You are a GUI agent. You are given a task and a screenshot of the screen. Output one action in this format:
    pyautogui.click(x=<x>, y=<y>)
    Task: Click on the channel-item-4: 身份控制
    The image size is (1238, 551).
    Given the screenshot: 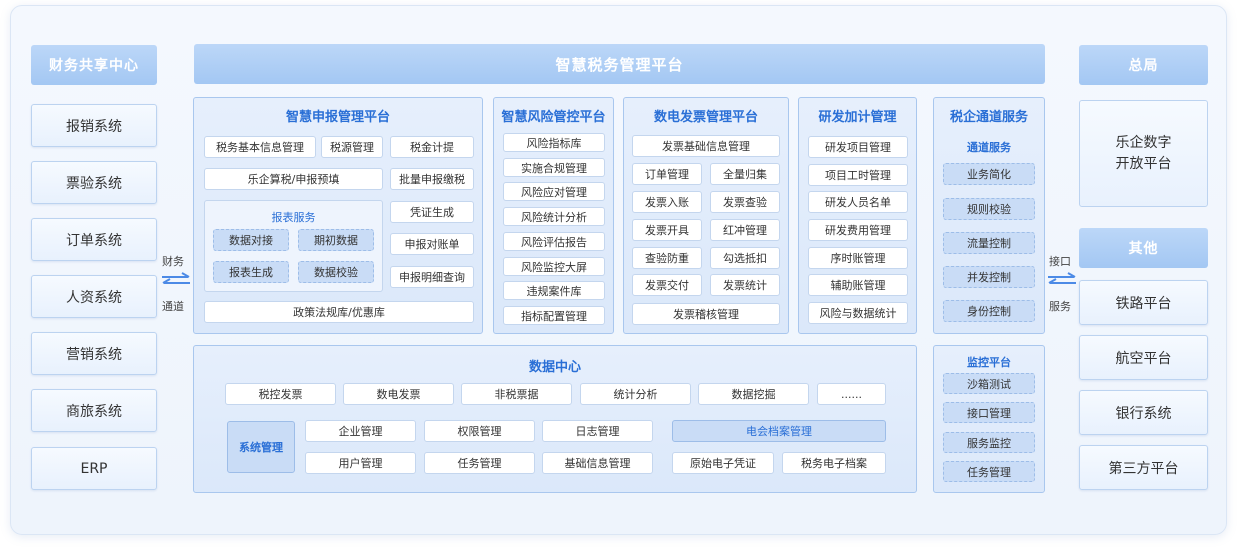 What is the action you would take?
    pyautogui.click(x=989, y=311)
    